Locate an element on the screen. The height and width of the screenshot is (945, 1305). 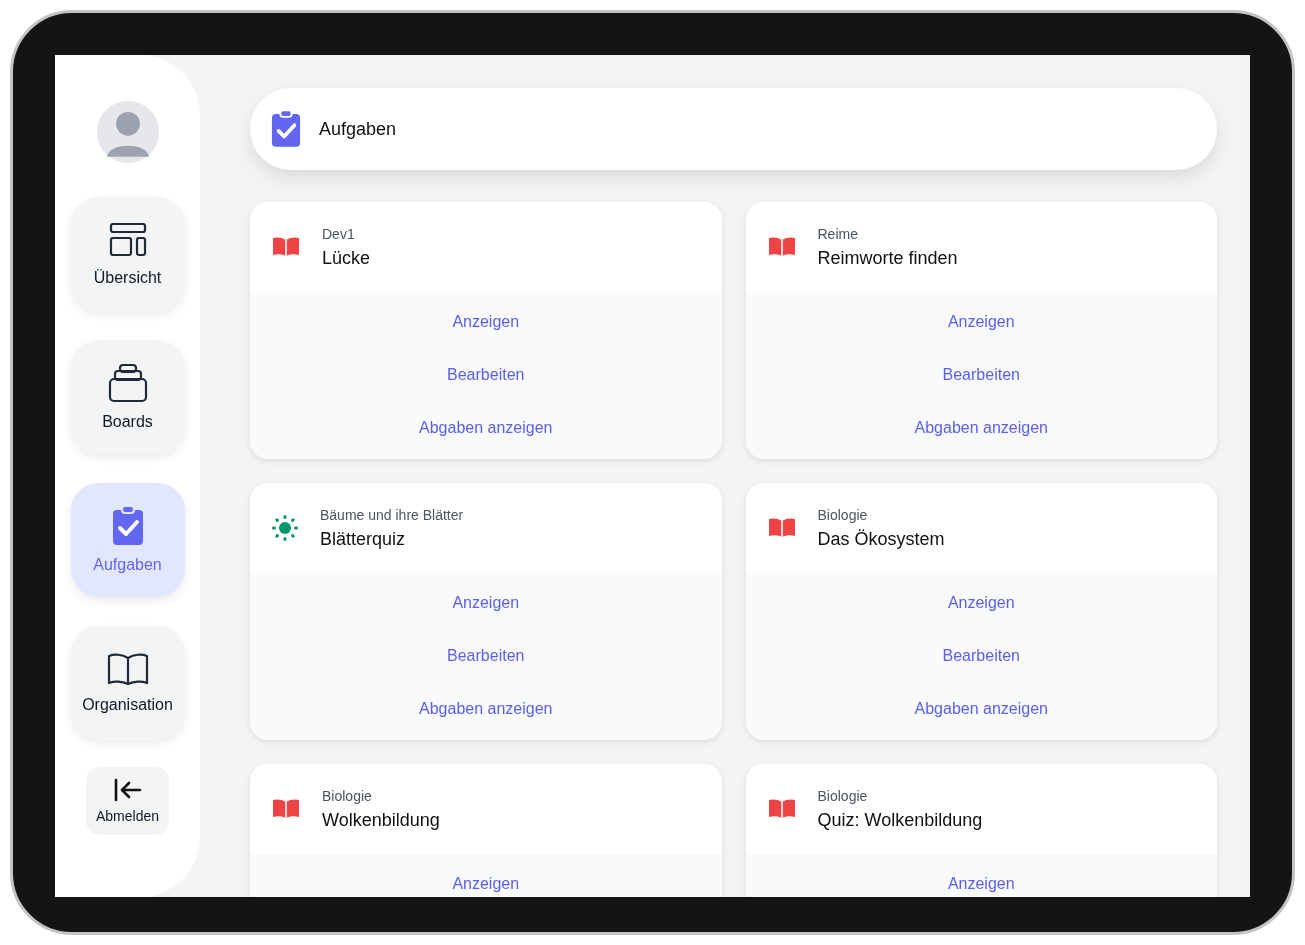
layout-icon is located at coordinates (127, 240).